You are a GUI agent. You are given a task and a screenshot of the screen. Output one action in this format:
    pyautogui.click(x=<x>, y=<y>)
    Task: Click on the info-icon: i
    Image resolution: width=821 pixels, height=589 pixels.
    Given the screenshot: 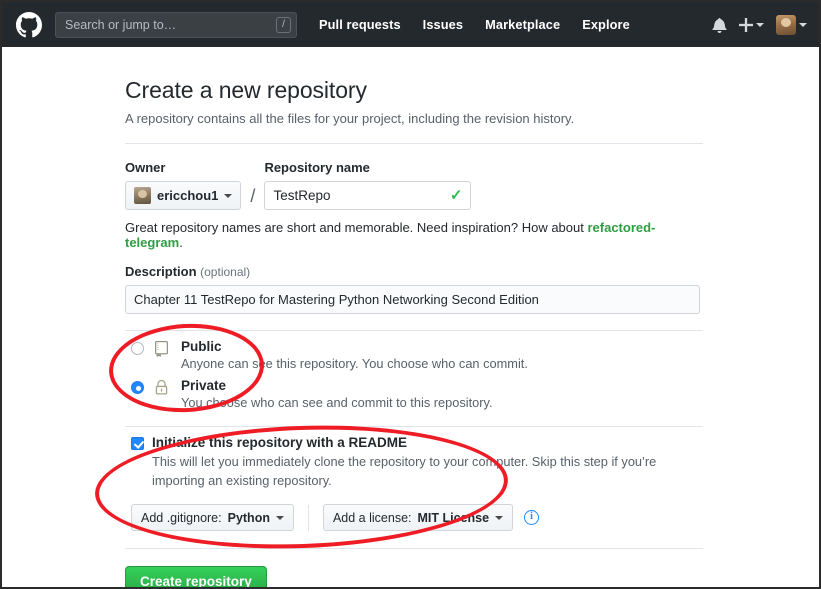 What is the action you would take?
    pyautogui.click(x=532, y=518)
    